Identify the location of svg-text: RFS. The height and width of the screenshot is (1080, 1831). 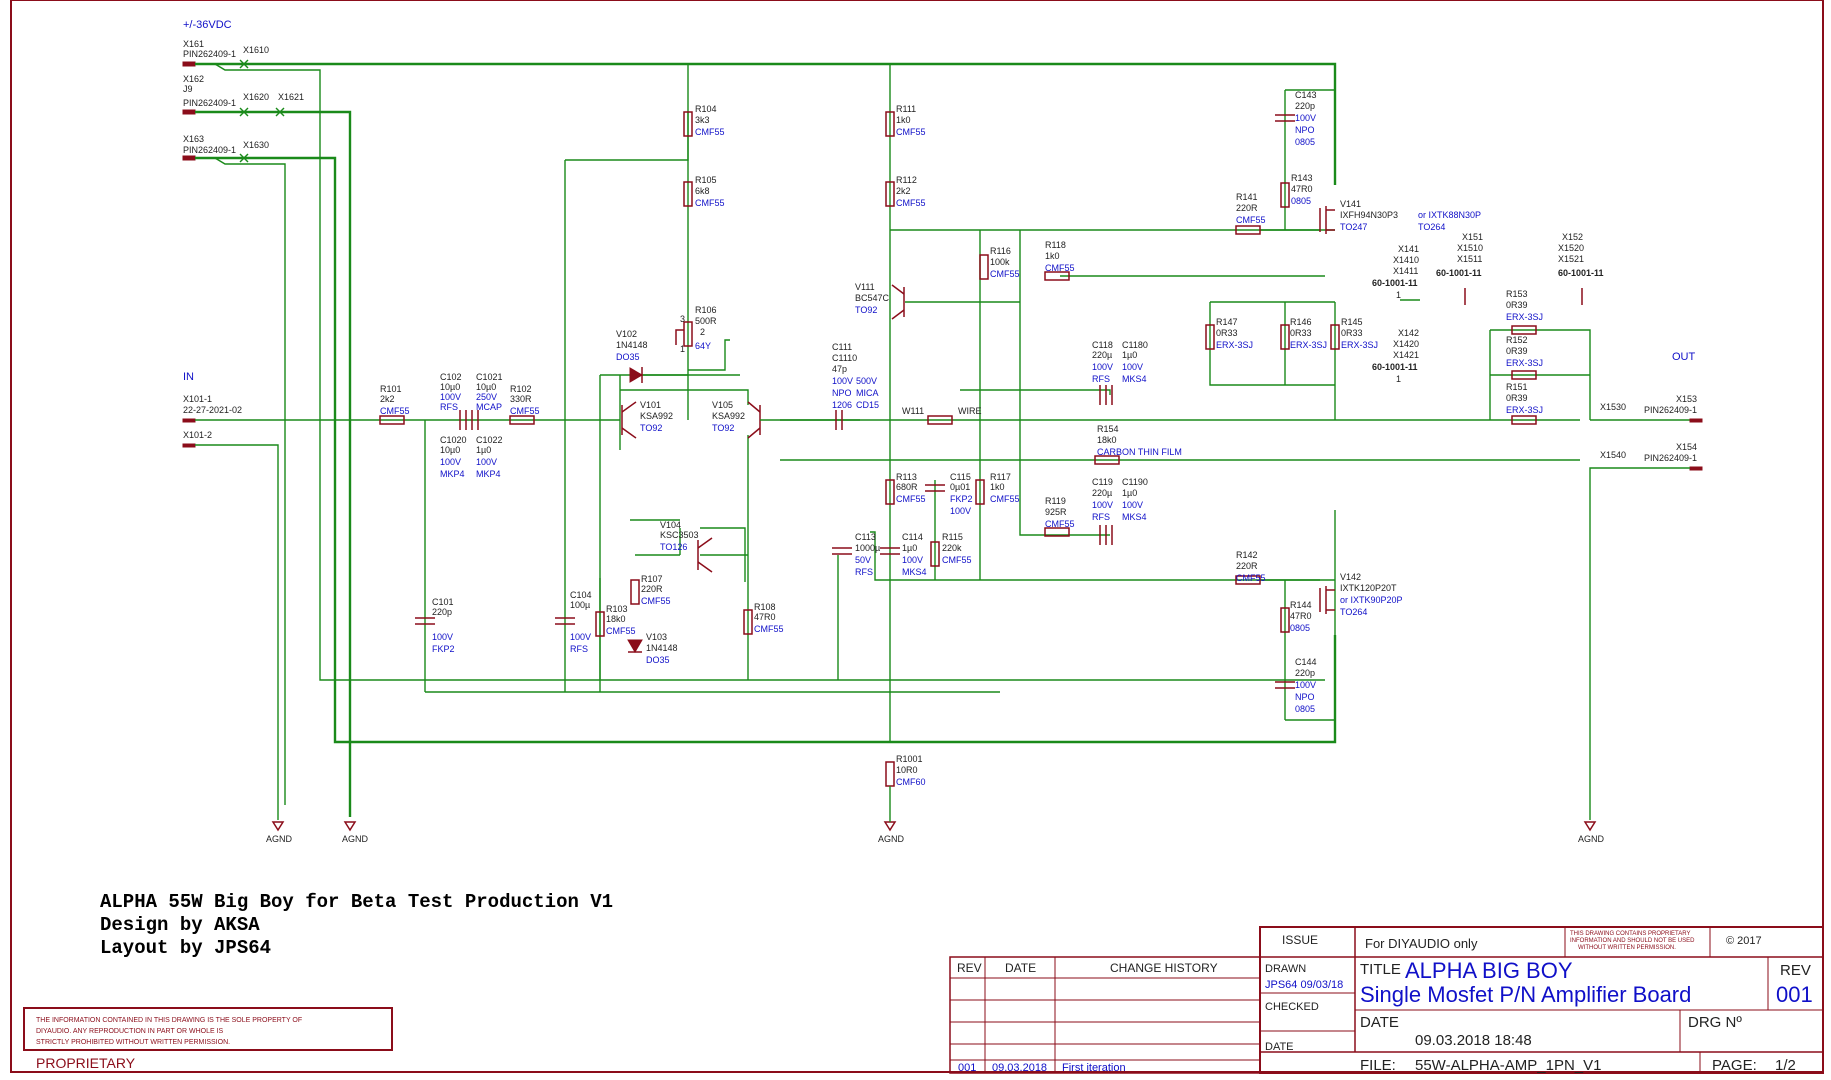
(864, 572).